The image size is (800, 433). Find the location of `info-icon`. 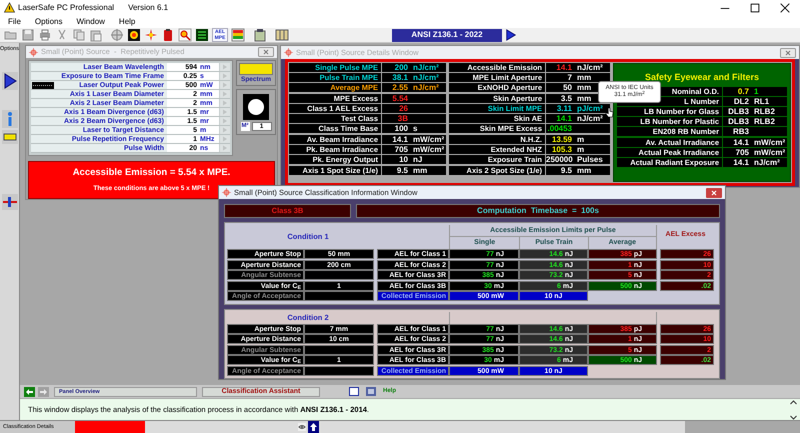

info-icon is located at coordinates (10, 119).